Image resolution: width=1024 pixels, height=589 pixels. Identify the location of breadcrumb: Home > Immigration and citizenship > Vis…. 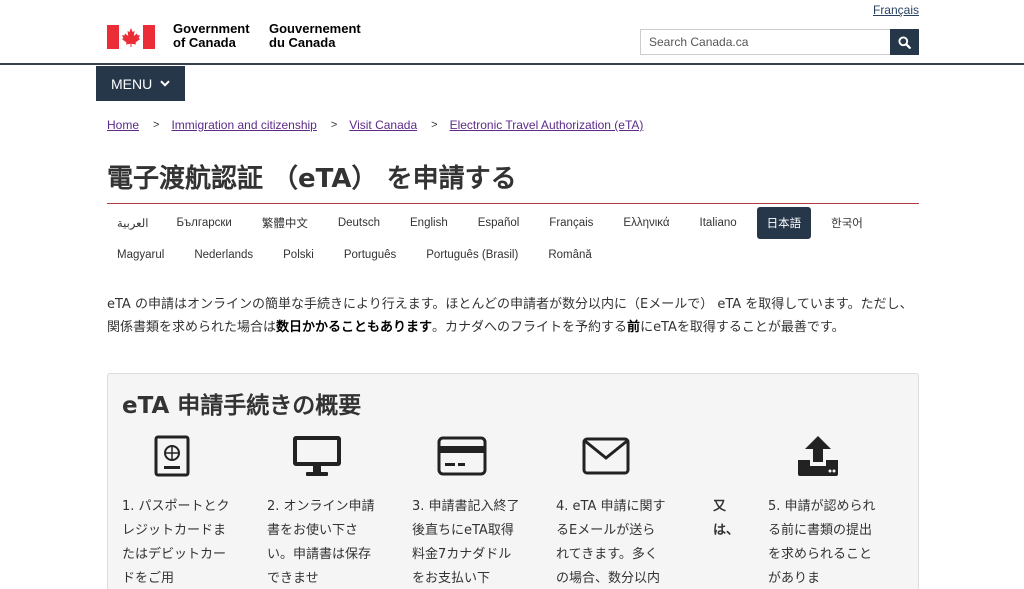
(375, 125).